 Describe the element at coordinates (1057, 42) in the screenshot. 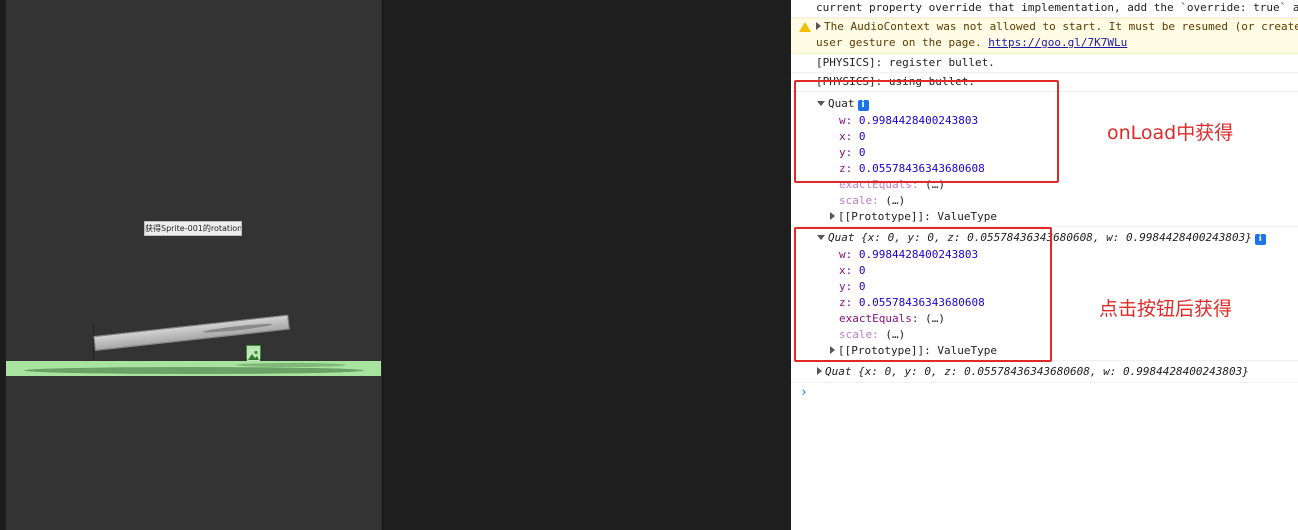

I see `warning-link: https://goo.gl/7K7WLu` at that location.